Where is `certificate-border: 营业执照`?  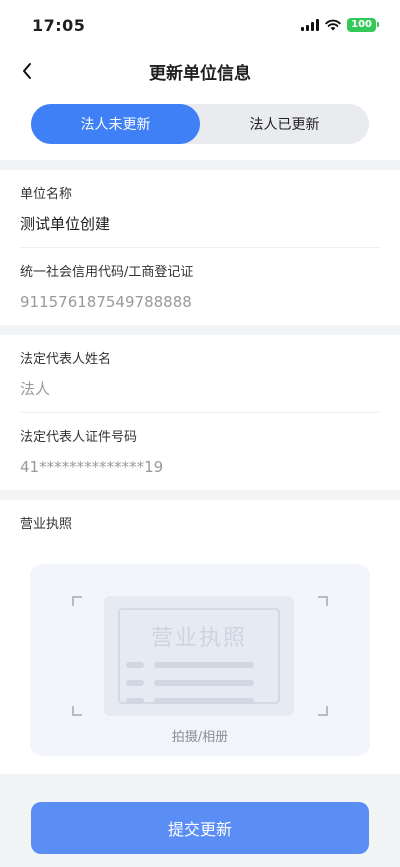
certificate-border: 营业执照 is located at coordinates (199, 656).